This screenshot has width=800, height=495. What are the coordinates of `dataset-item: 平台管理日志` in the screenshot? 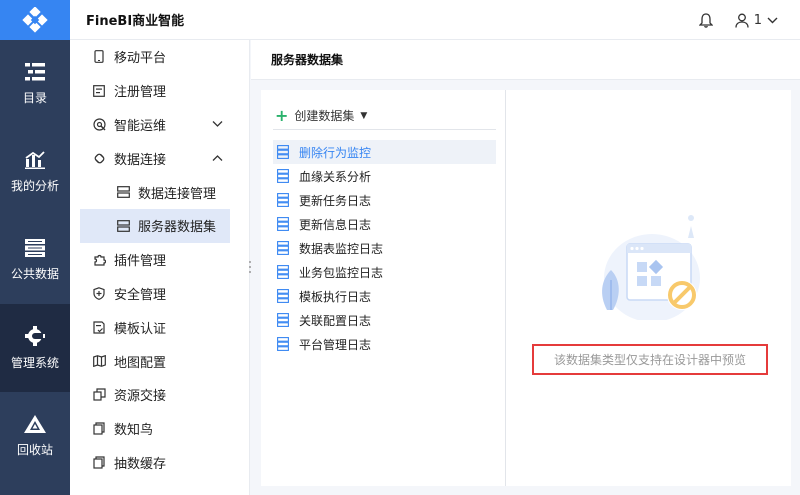 It's located at (384, 344).